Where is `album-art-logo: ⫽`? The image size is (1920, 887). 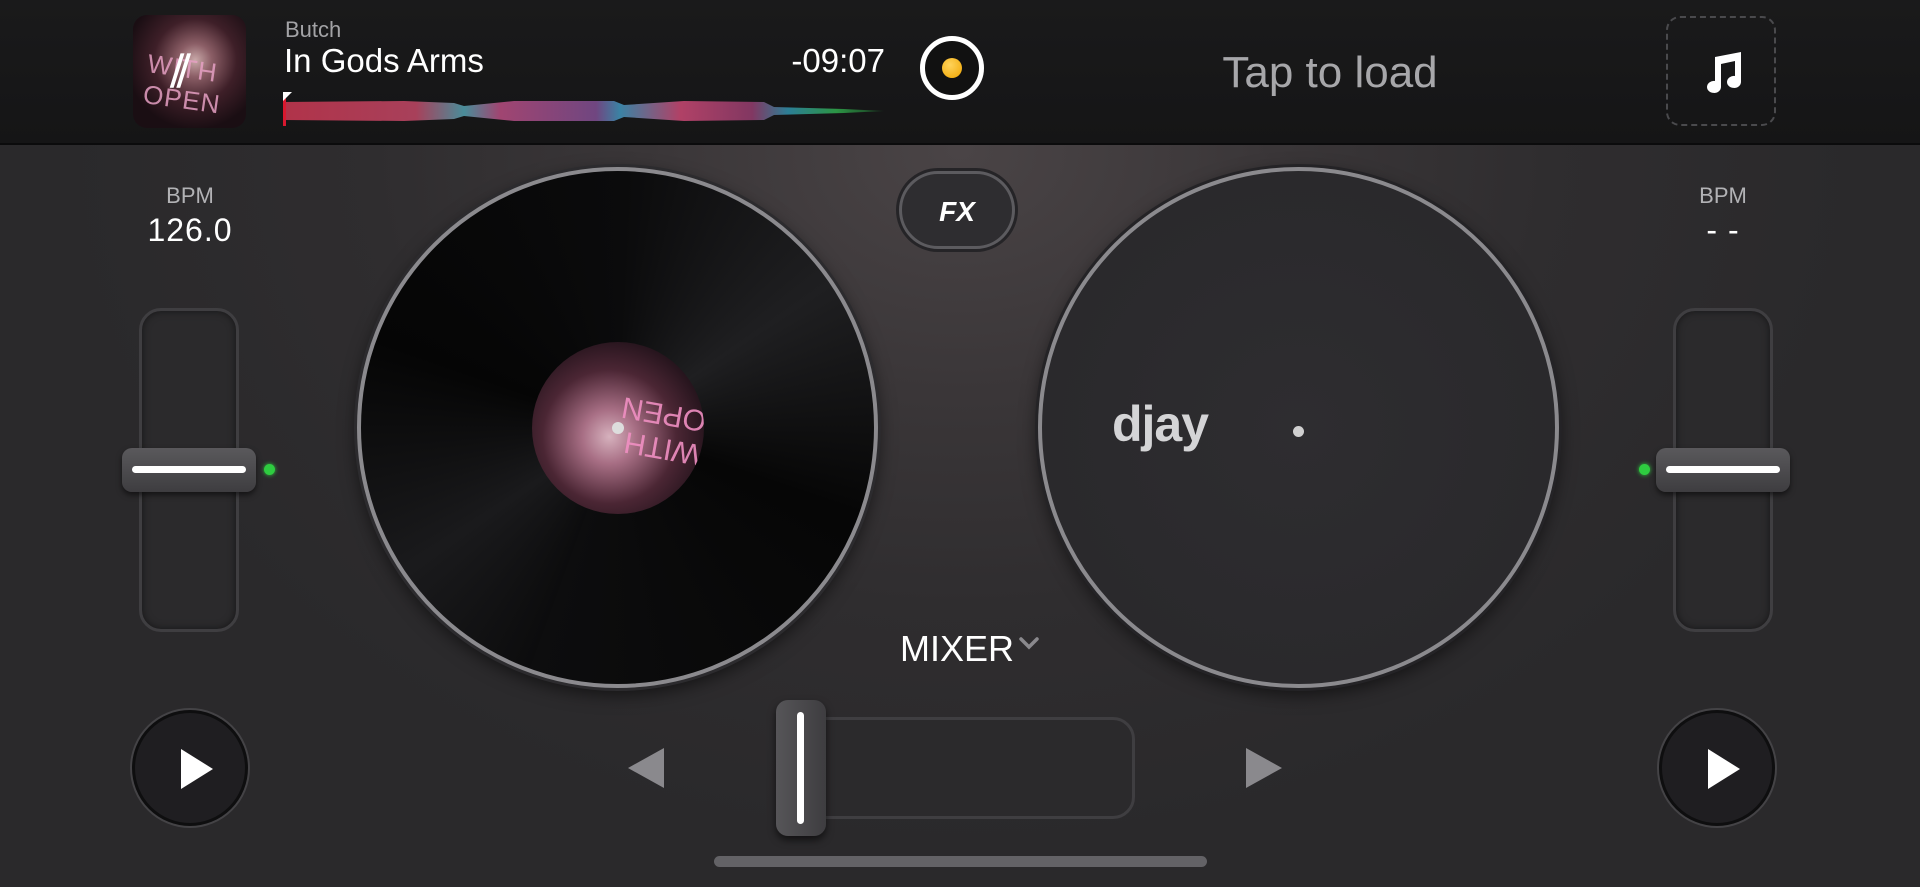
album-art-logo: ⫽ is located at coordinates (181, 71).